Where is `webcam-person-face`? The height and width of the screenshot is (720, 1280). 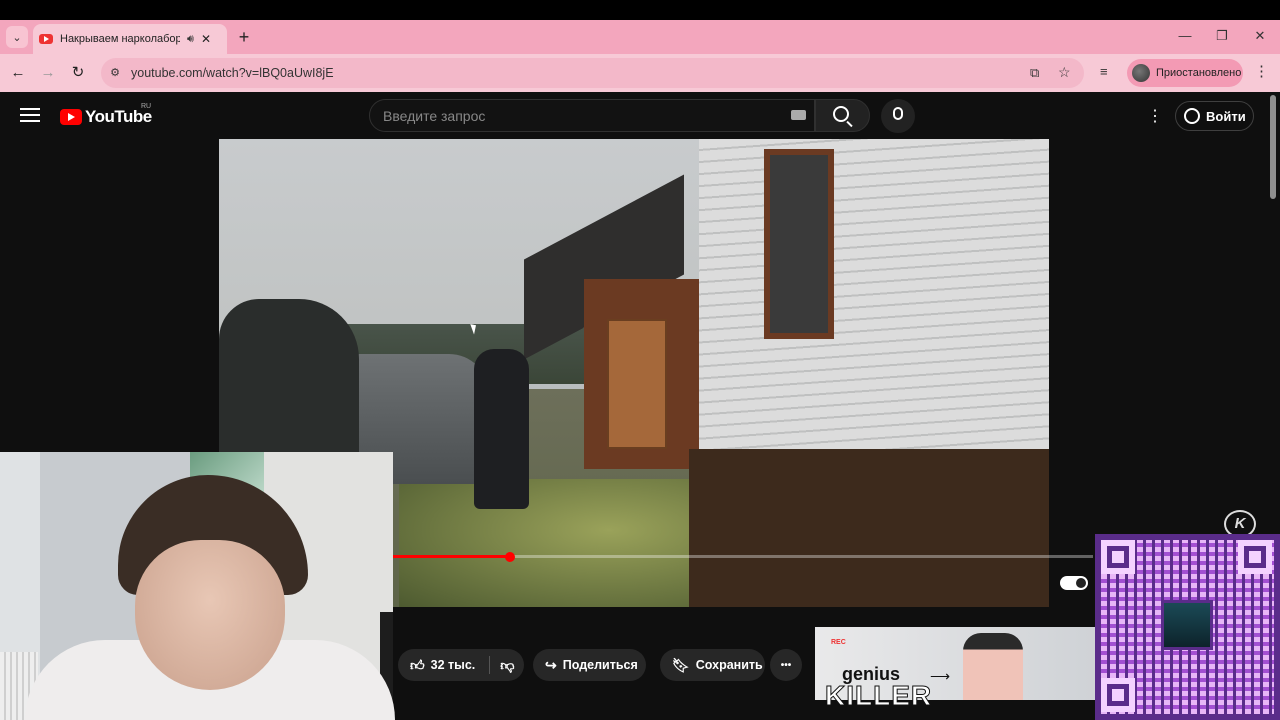 webcam-person-face is located at coordinates (210, 615).